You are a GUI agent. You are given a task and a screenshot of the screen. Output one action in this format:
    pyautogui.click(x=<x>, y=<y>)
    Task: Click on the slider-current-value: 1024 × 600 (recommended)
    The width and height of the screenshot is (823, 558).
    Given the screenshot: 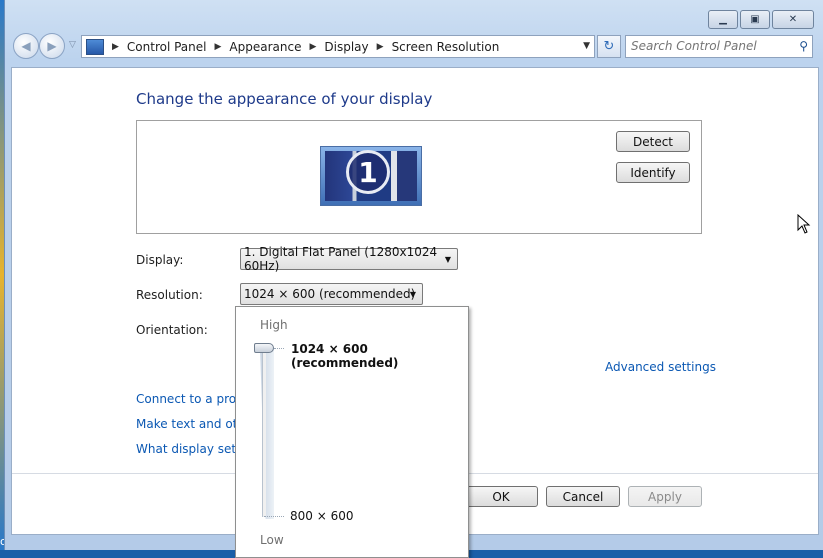 What is the action you would take?
    pyautogui.click(x=345, y=356)
    